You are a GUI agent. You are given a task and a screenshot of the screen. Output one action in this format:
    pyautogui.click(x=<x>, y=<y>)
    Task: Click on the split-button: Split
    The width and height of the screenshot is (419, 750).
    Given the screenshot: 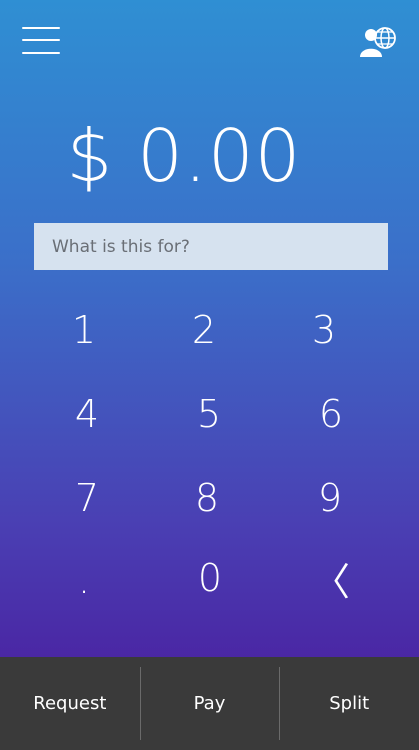 What is the action you would take?
    pyautogui.click(x=349, y=703)
    